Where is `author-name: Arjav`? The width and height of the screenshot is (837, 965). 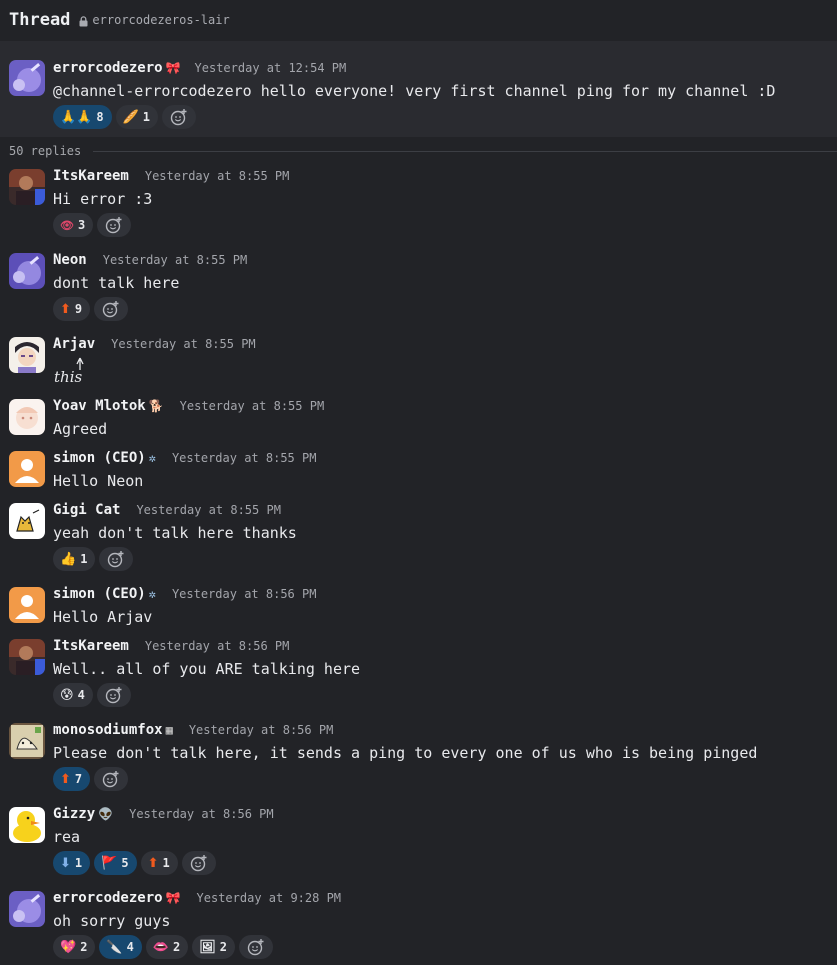
author-name: Arjav is located at coordinates (74, 344).